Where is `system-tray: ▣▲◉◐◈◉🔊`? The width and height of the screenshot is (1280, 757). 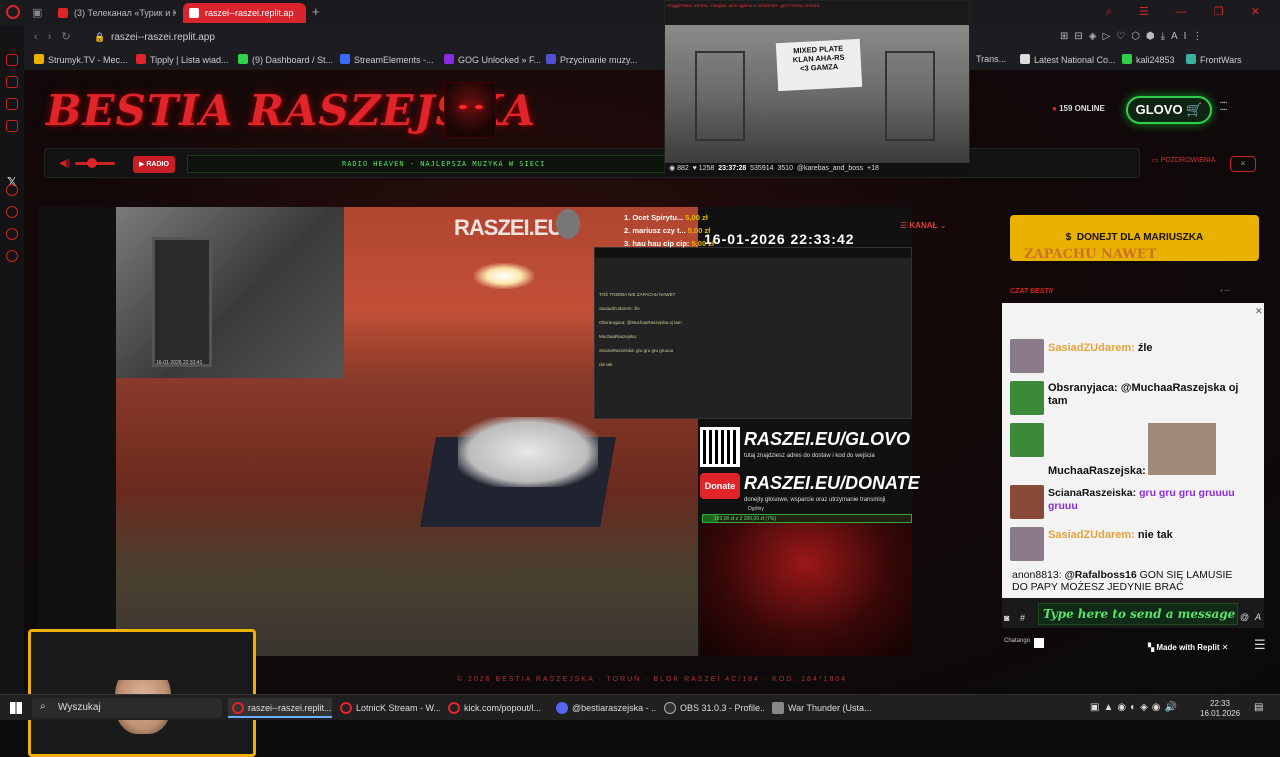 system-tray: ▣▲◉◐◈◉🔊 is located at coordinates (1135, 707).